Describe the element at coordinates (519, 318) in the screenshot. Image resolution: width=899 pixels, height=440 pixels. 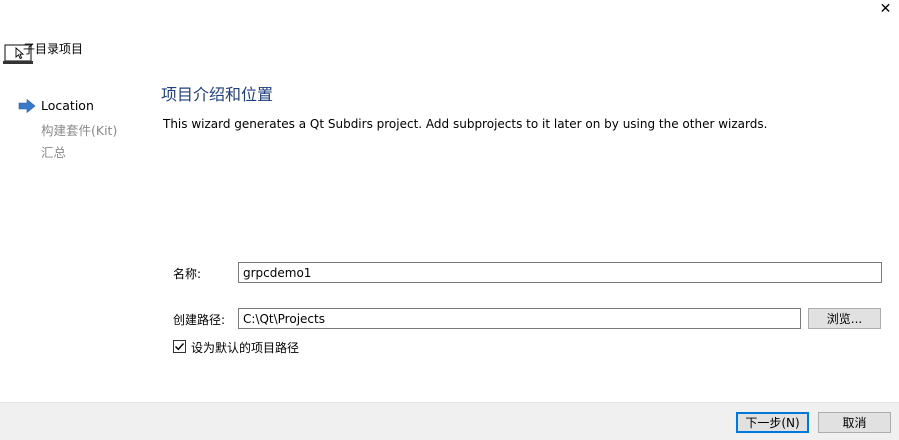
I see `path-input` at that location.